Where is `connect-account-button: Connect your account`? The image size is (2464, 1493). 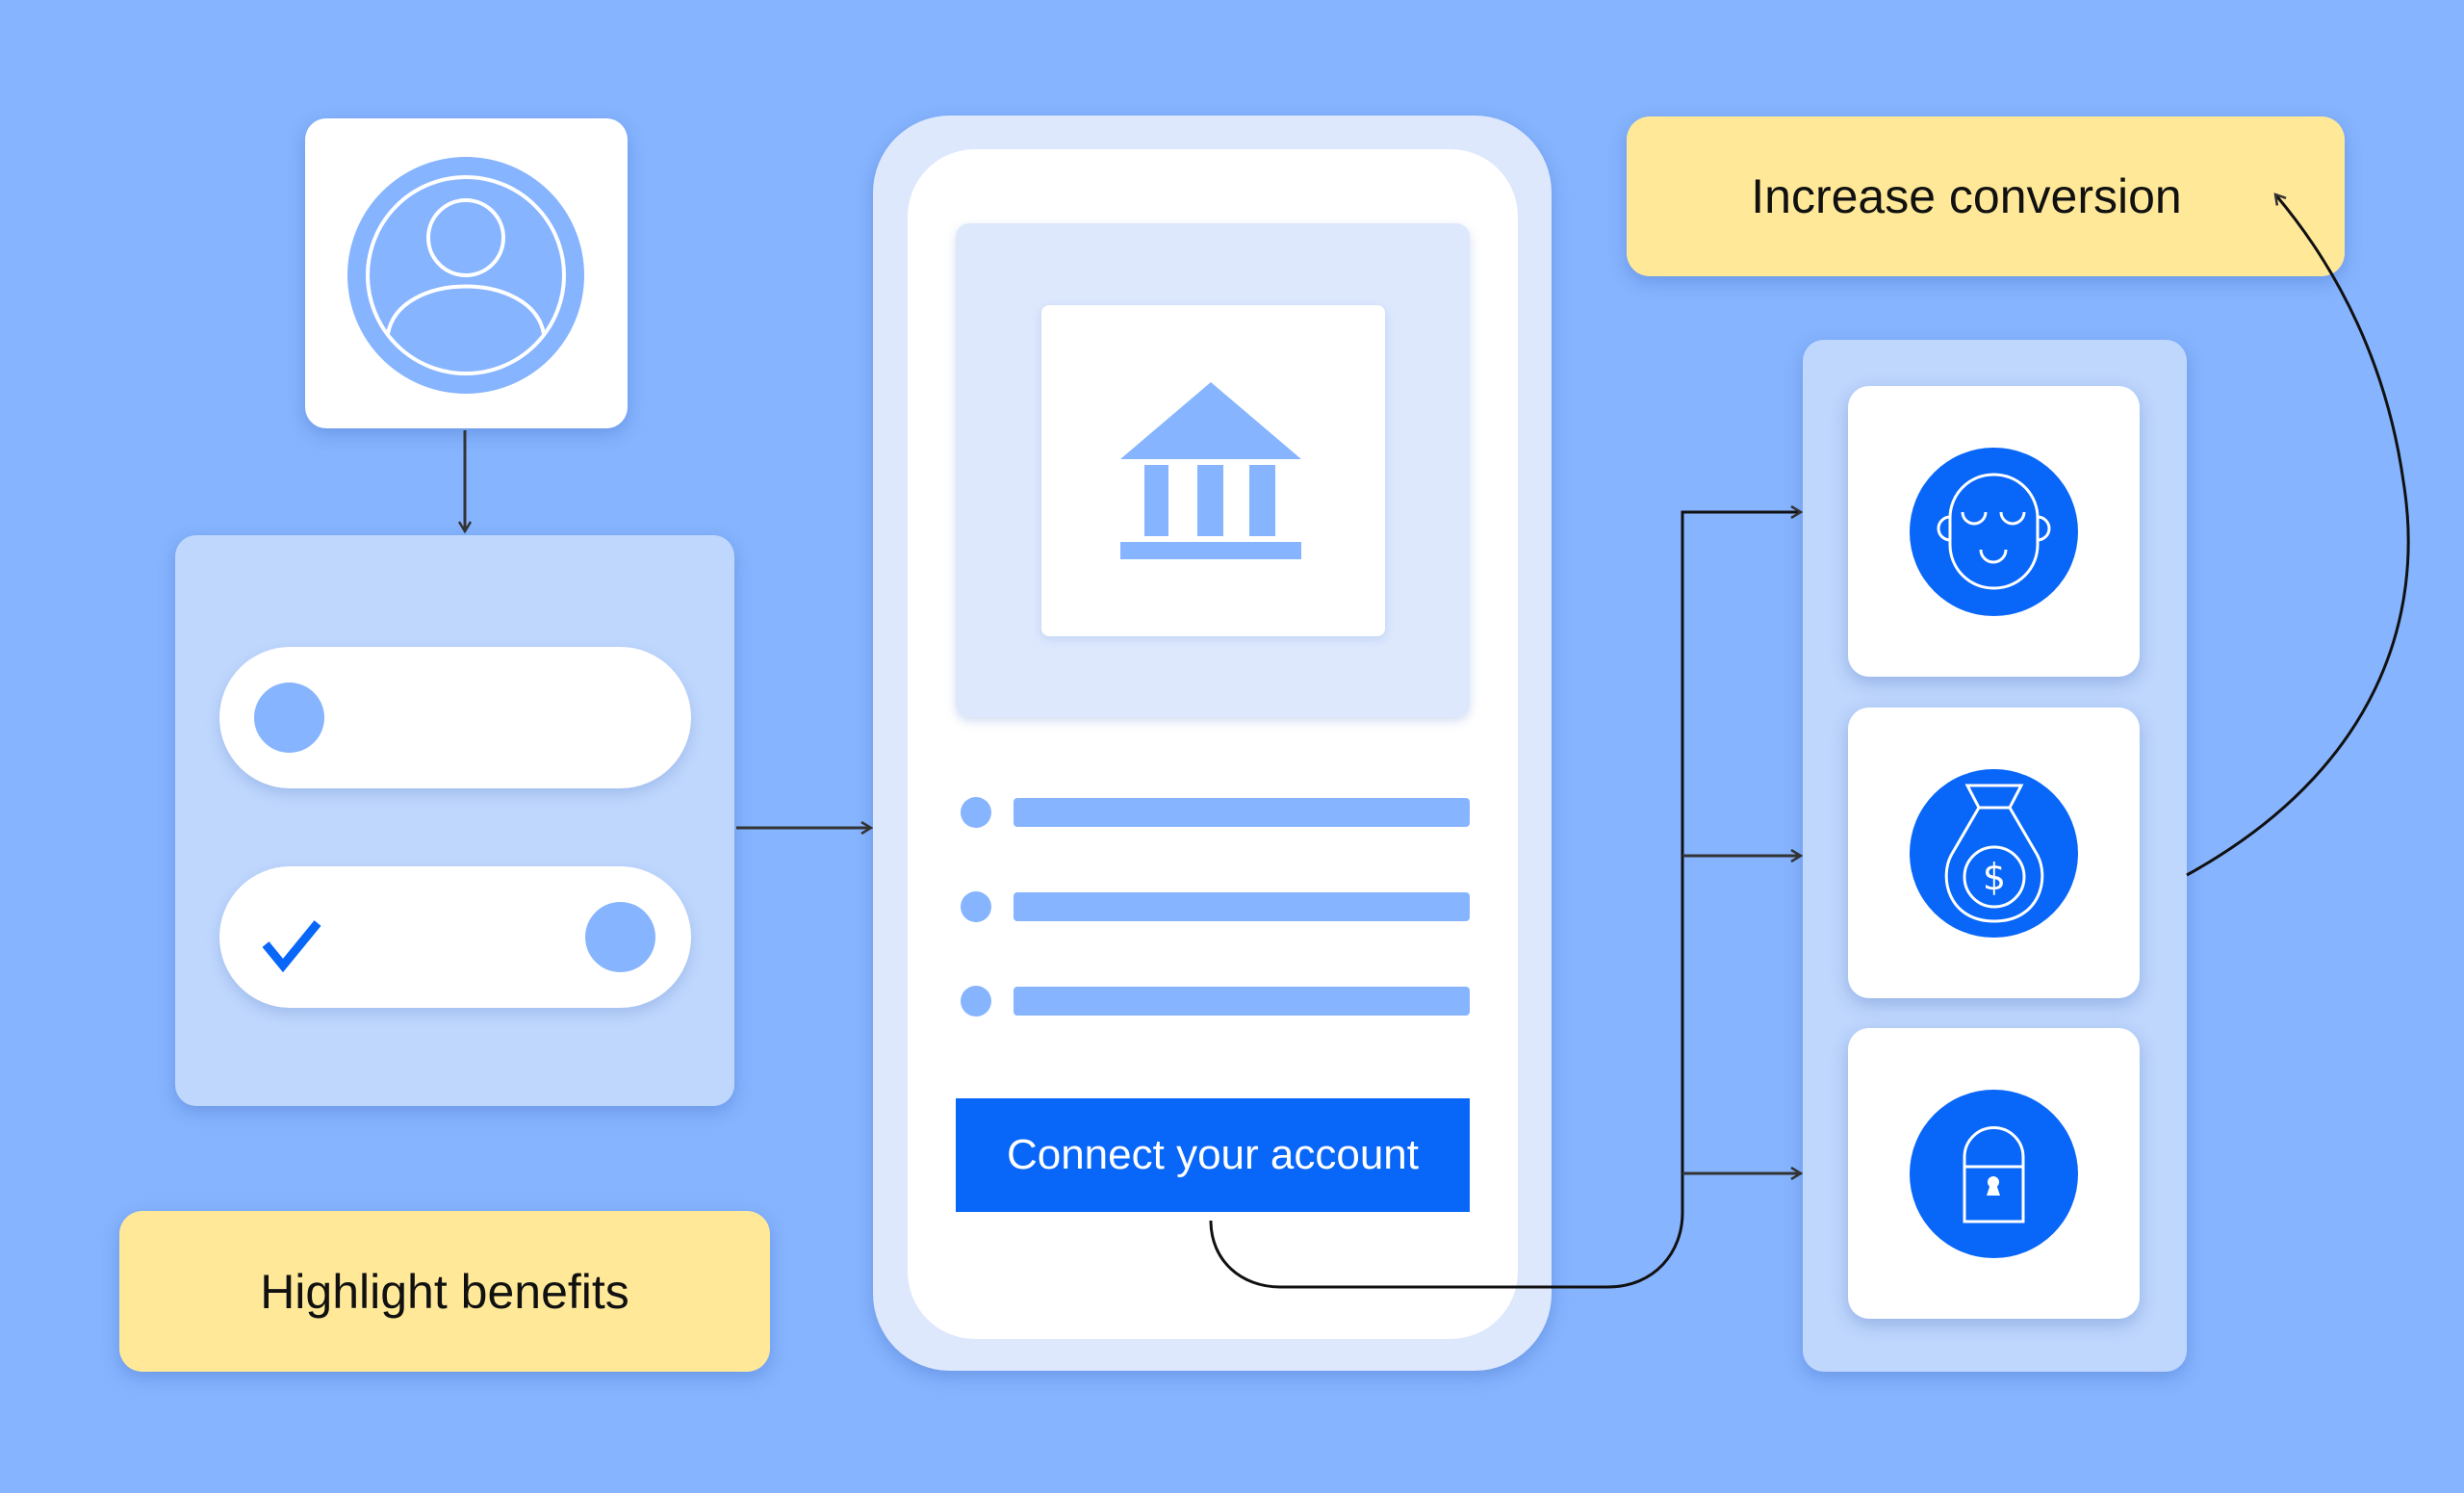
connect-account-button: Connect your account is located at coordinates (1213, 1155).